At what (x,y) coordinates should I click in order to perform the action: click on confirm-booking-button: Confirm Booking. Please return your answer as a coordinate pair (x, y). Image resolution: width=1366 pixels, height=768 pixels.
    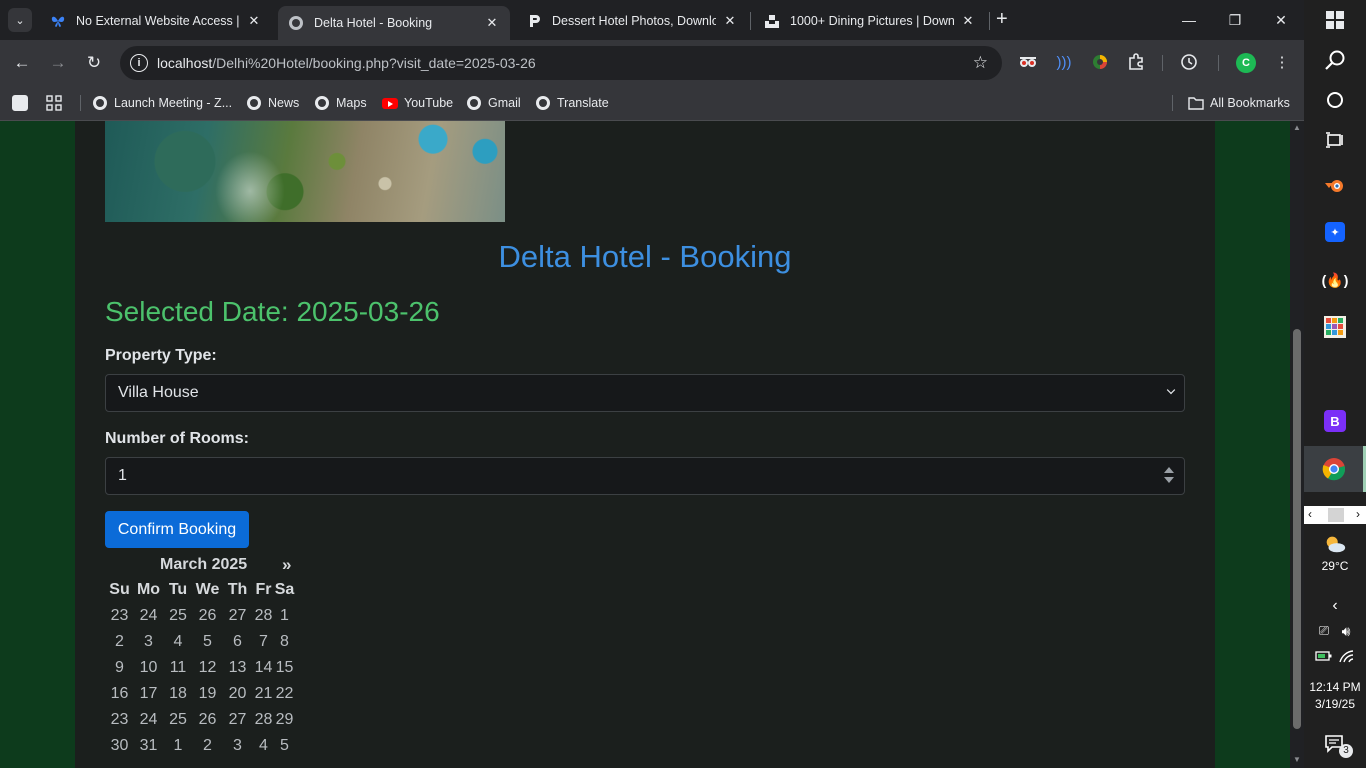
    Looking at the image, I should click on (177, 529).